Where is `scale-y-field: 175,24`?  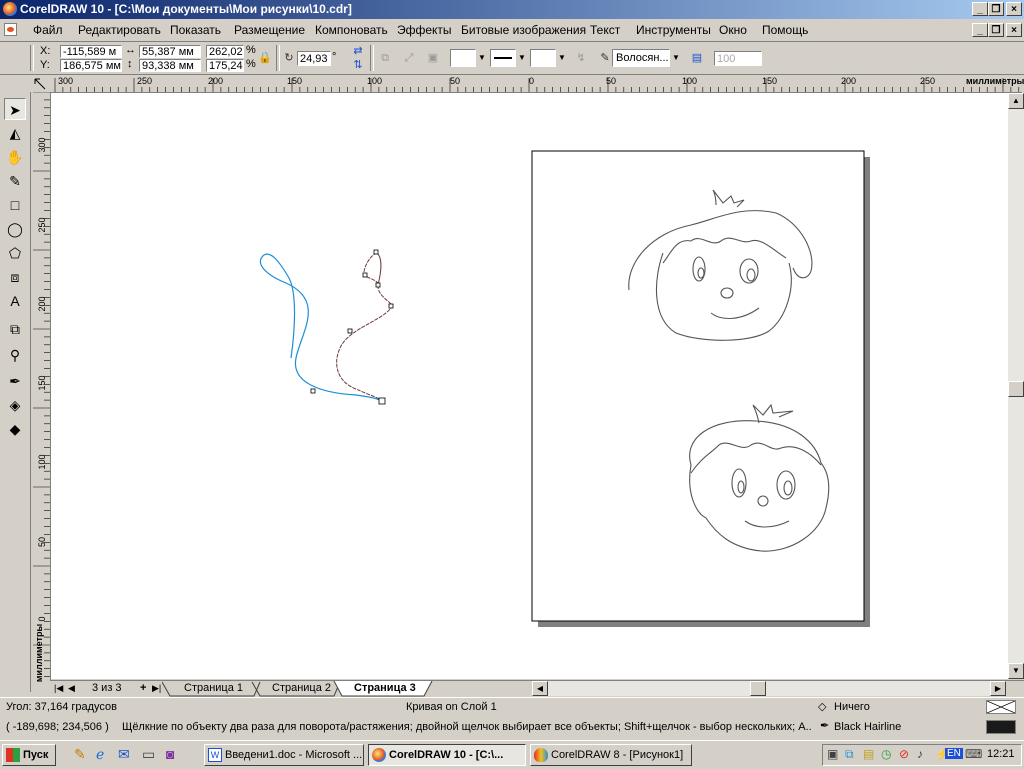
scale-y-field: 175,24 is located at coordinates (225, 65).